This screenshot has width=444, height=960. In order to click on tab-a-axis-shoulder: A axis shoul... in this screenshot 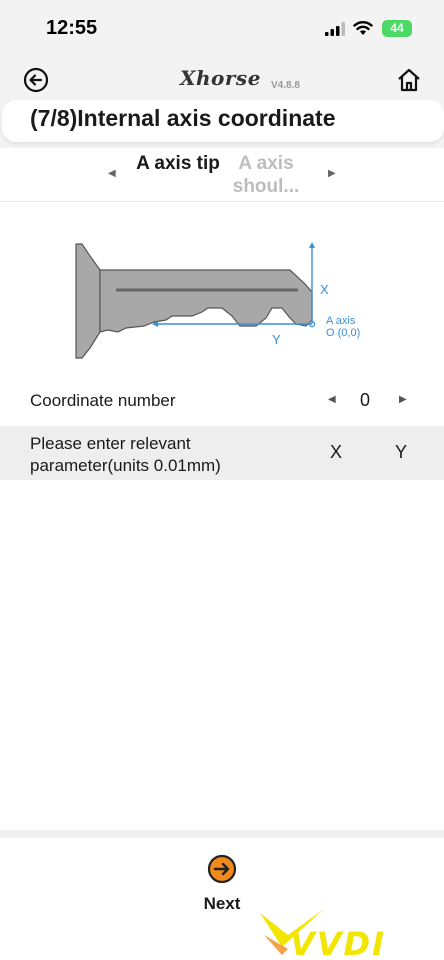, I will do `click(266, 175)`.